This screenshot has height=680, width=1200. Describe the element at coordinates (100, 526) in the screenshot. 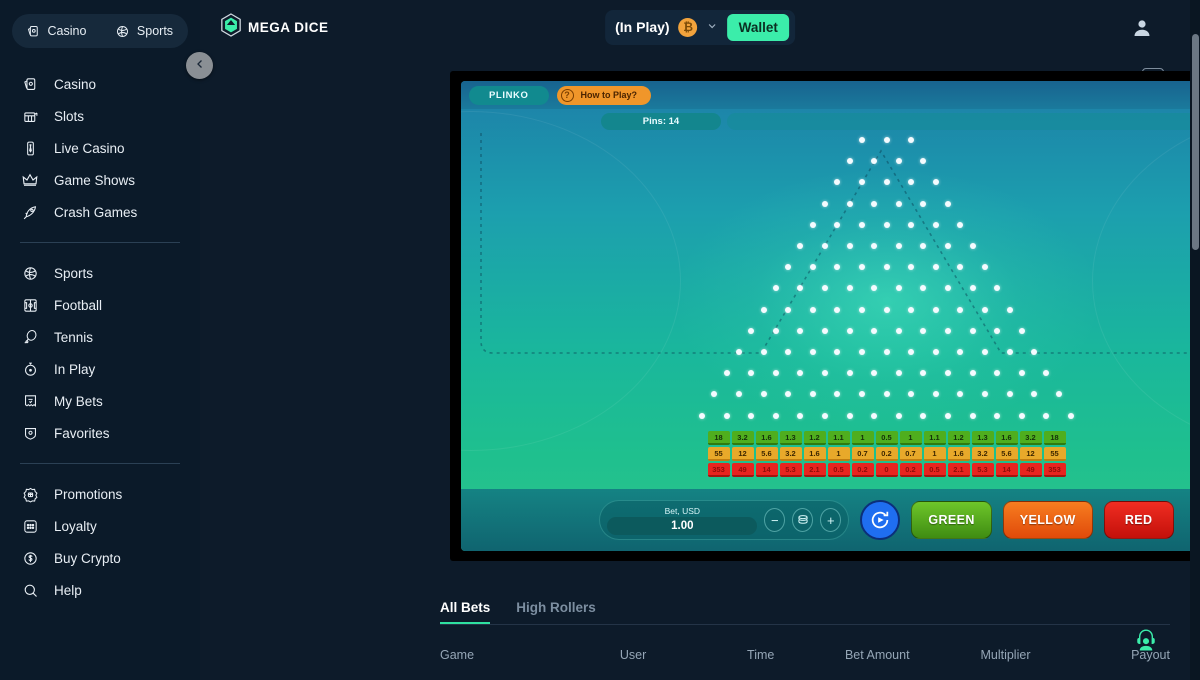

I see `sidebar-item-loyalty: Loyalty` at that location.